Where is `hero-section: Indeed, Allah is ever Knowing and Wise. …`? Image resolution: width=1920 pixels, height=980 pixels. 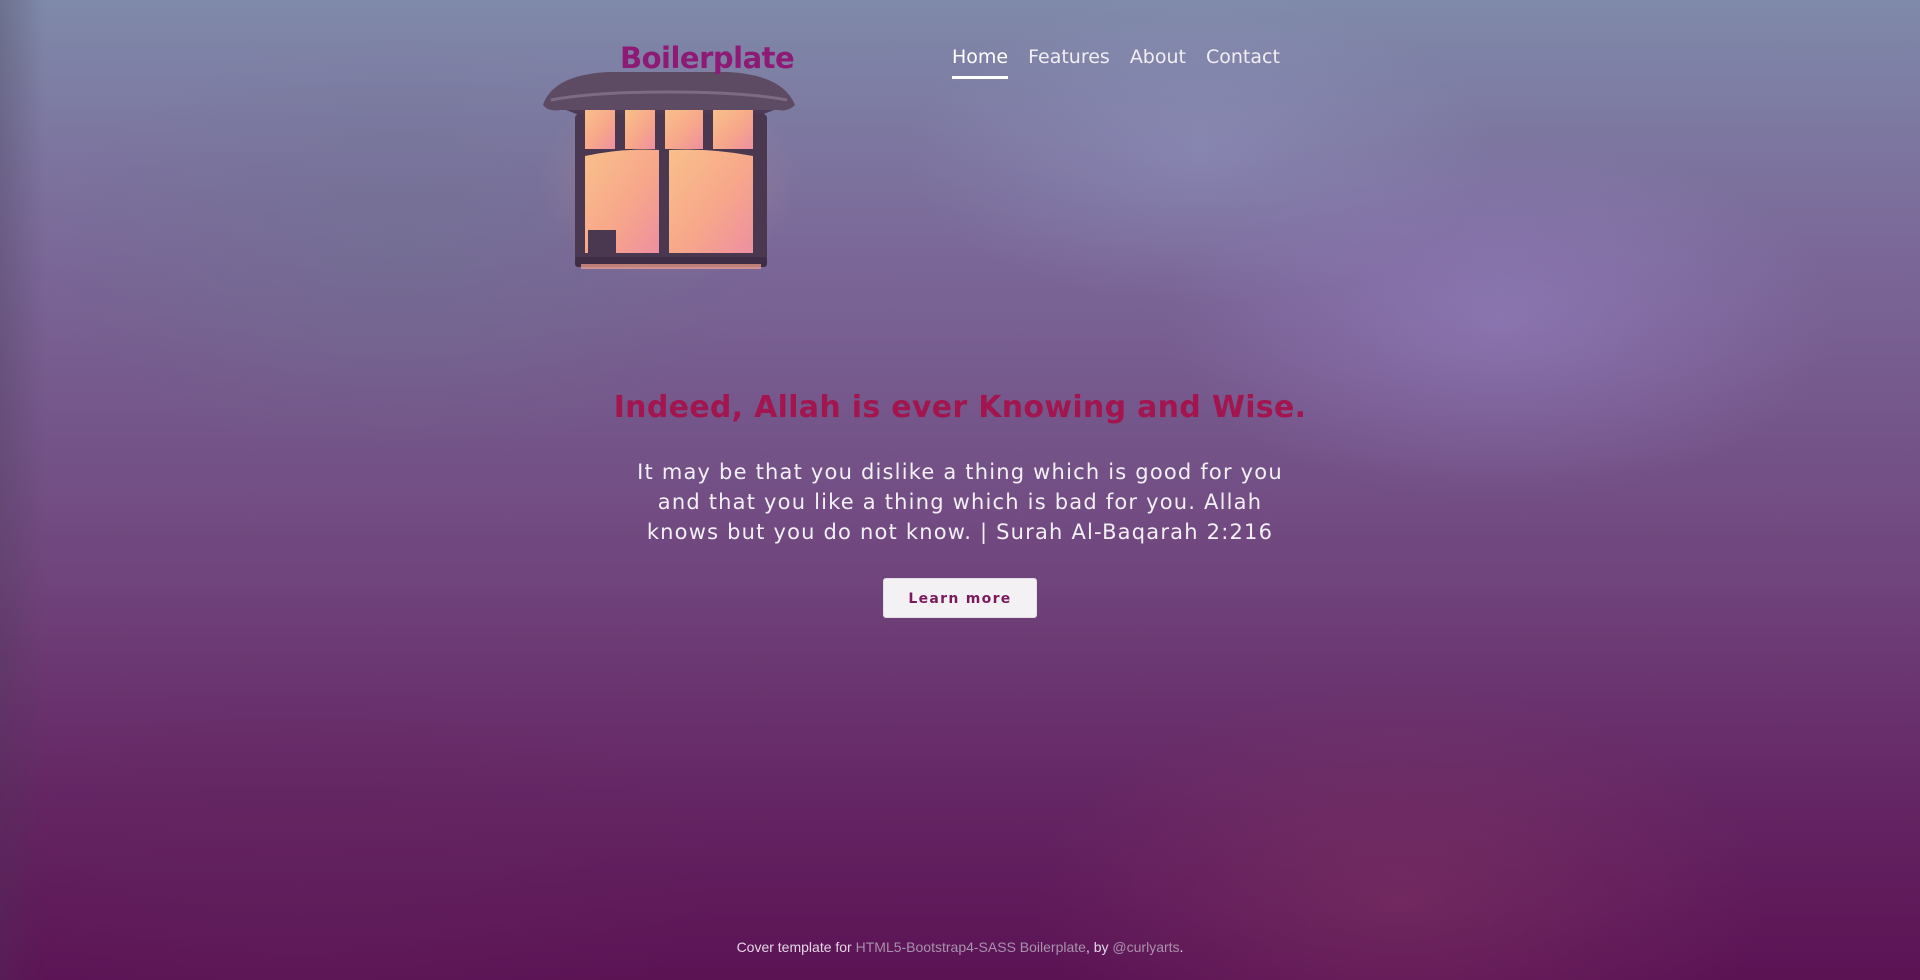
hero-section: Indeed, Allah is ever Knowing and Wise. … is located at coordinates (960, 501).